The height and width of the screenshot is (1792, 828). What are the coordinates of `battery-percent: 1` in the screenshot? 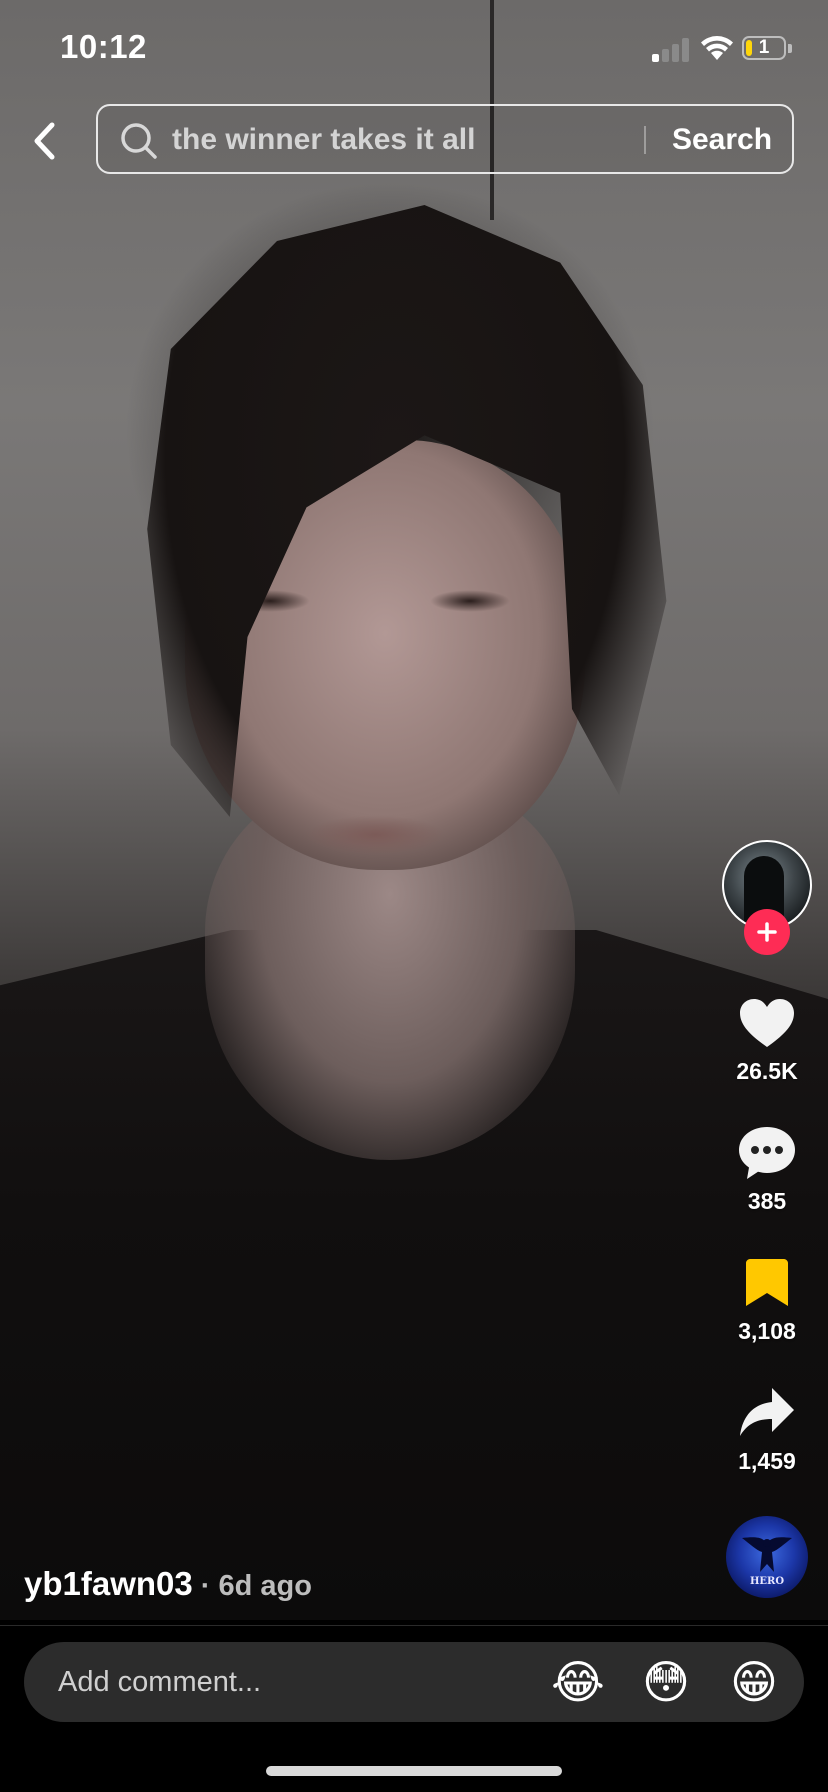 It's located at (764, 47).